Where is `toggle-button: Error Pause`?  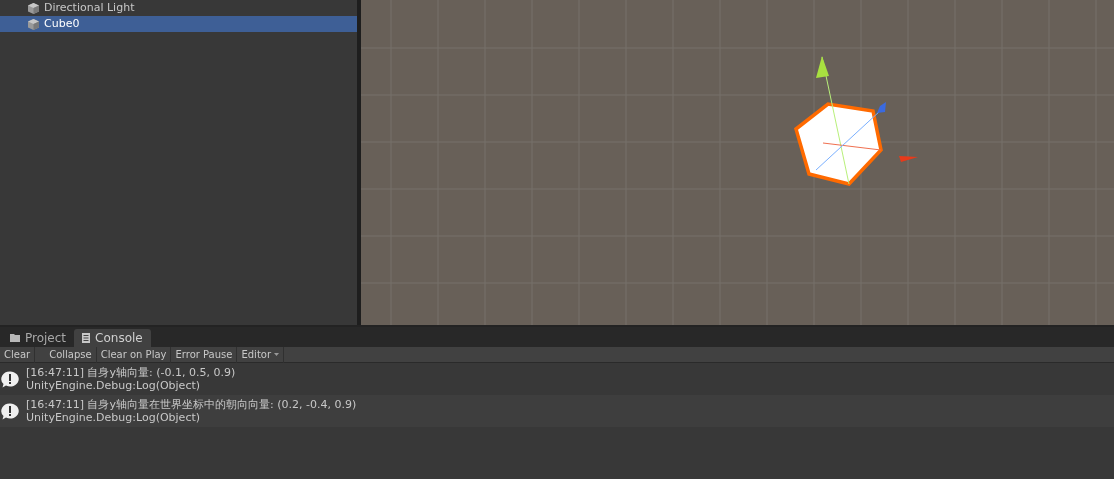
toggle-button: Error Pause is located at coordinates (204, 354).